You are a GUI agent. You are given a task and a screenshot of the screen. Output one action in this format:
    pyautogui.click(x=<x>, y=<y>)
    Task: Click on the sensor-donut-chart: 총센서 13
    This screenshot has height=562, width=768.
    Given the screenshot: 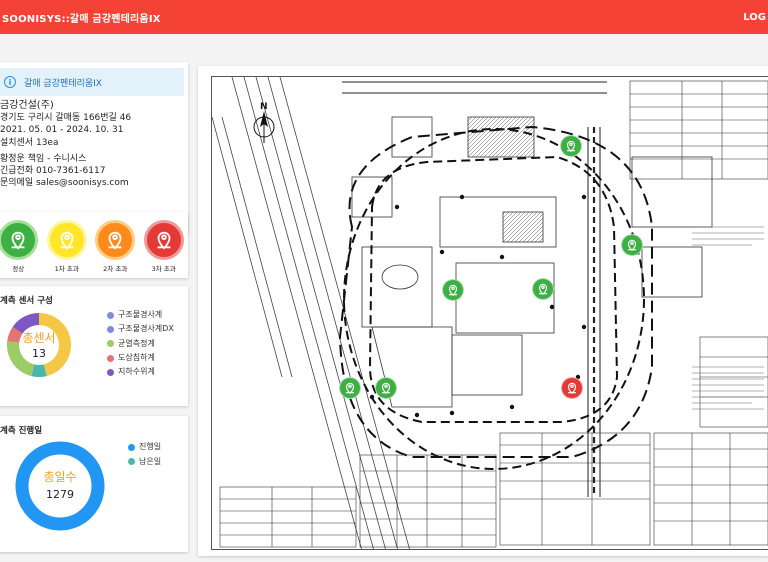 What is the action you would take?
    pyautogui.click(x=39, y=345)
    